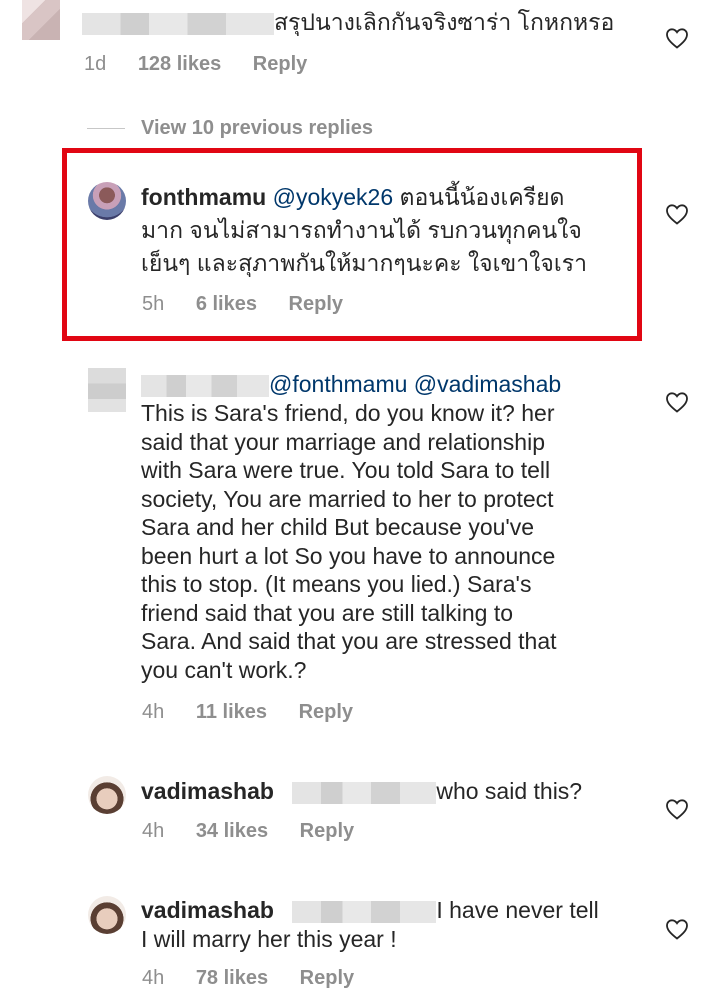 This screenshot has width=722, height=994. I want to click on reply4-line1: vadimashab I have never tell, so click(370, 910).